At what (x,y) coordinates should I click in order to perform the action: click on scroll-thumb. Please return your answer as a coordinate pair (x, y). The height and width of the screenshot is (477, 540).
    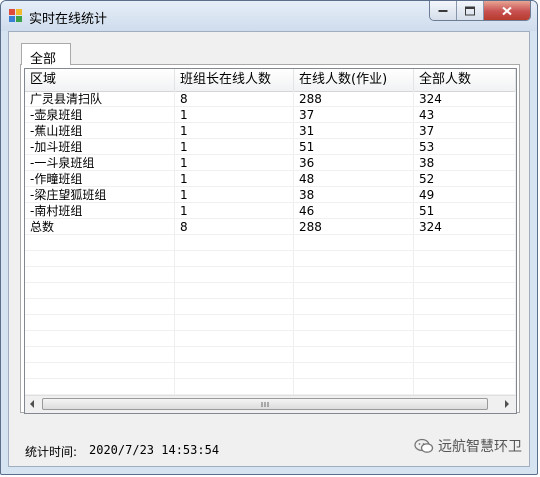
    Looking at the image, I should click on (265, 404).